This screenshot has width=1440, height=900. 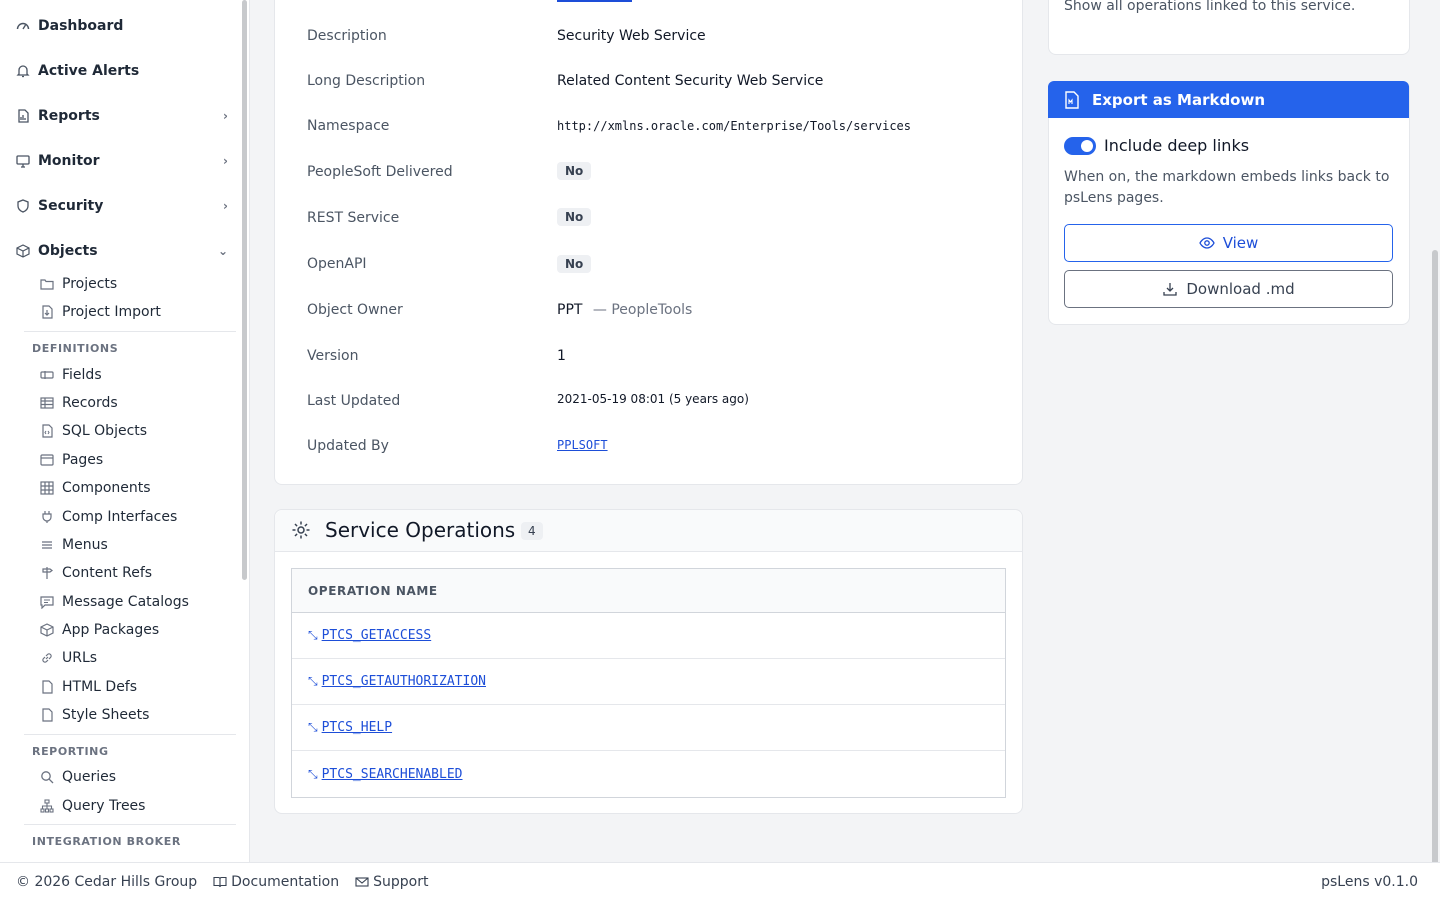 What do you see at coordinates (100, 687) in the screenshot?
I see `sidebar-item-label: HTML Defs` at bounding box center [100, 687].